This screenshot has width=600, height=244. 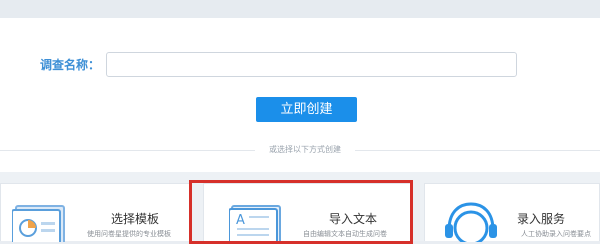 I want to click on survey-name-input, so click(x=311, y=64).